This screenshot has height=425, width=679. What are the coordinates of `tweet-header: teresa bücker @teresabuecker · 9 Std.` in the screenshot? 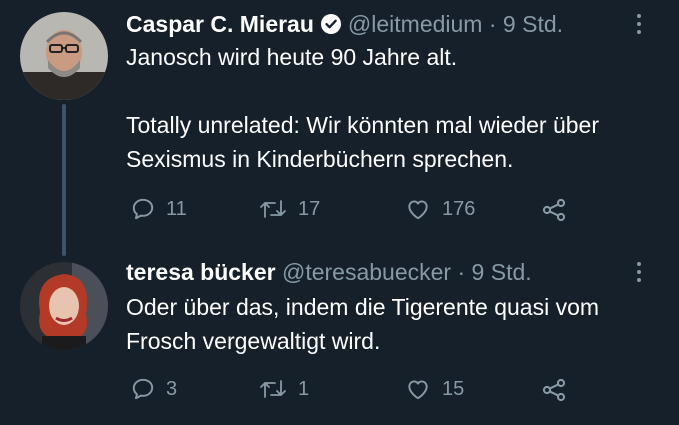 It's located at (329, 272).